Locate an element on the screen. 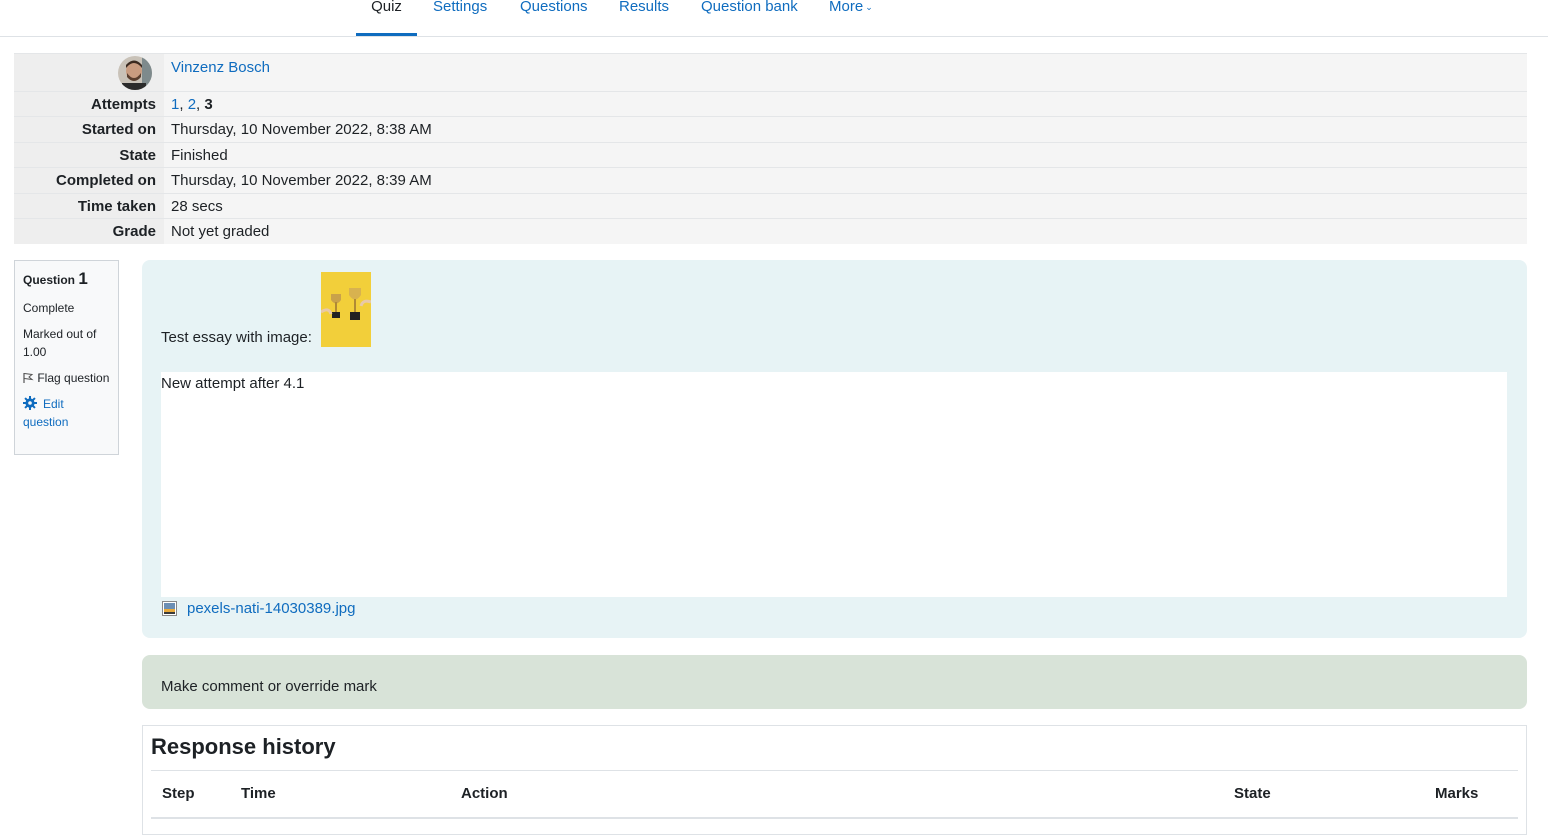  tab-quiz: Quiz is located at coordinates (386, 18).